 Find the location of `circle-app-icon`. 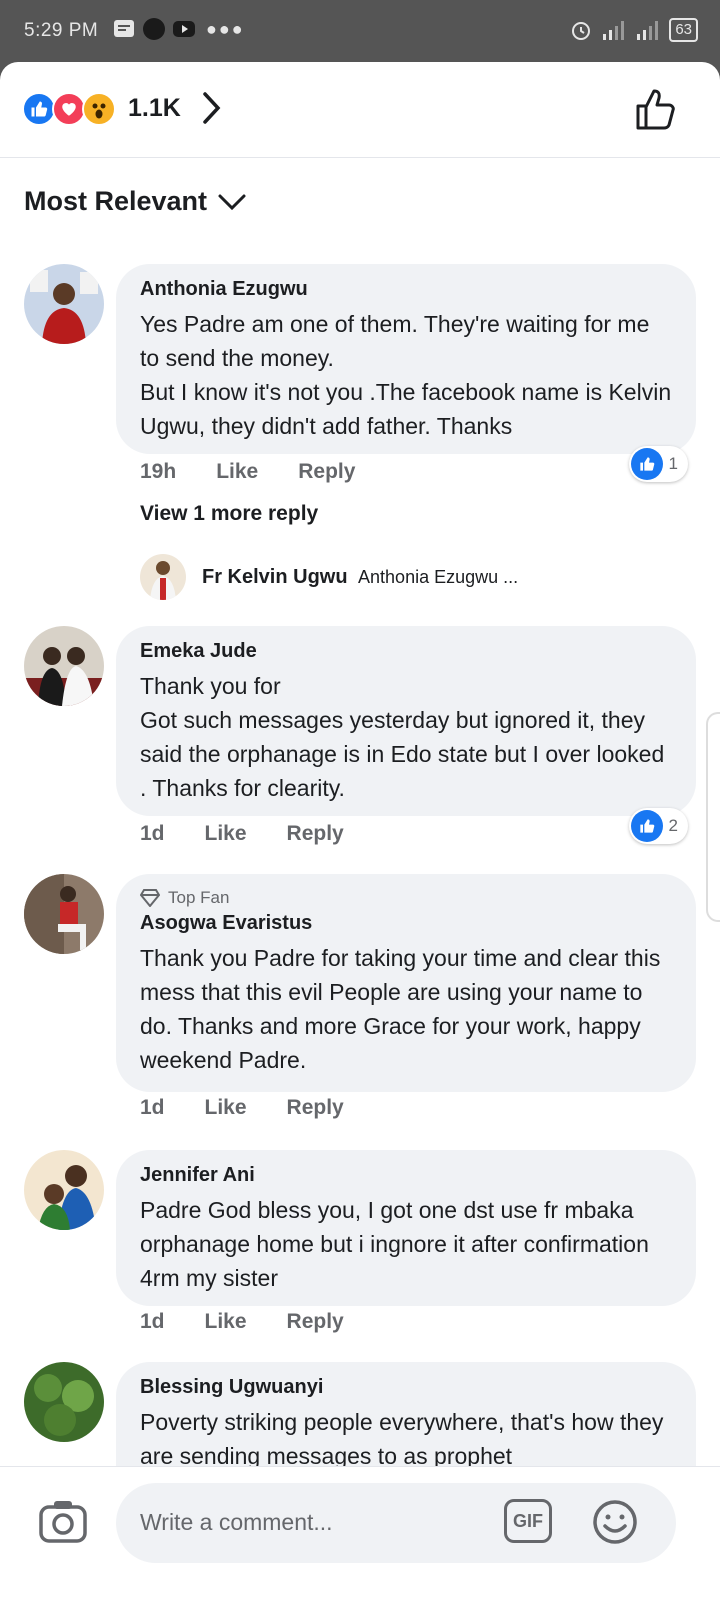

circle-app-icon is located at coordinates (154, 29).